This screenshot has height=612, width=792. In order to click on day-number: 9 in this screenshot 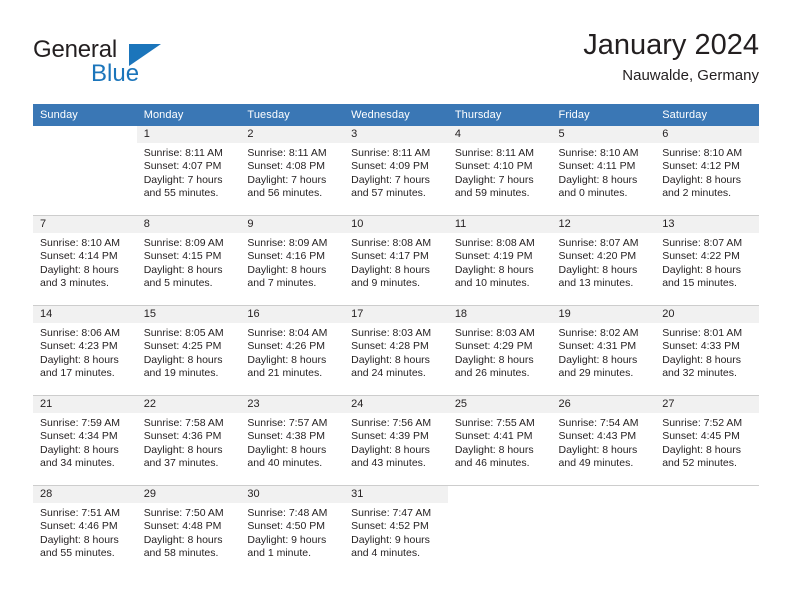, I will do `click(292, 224)`.